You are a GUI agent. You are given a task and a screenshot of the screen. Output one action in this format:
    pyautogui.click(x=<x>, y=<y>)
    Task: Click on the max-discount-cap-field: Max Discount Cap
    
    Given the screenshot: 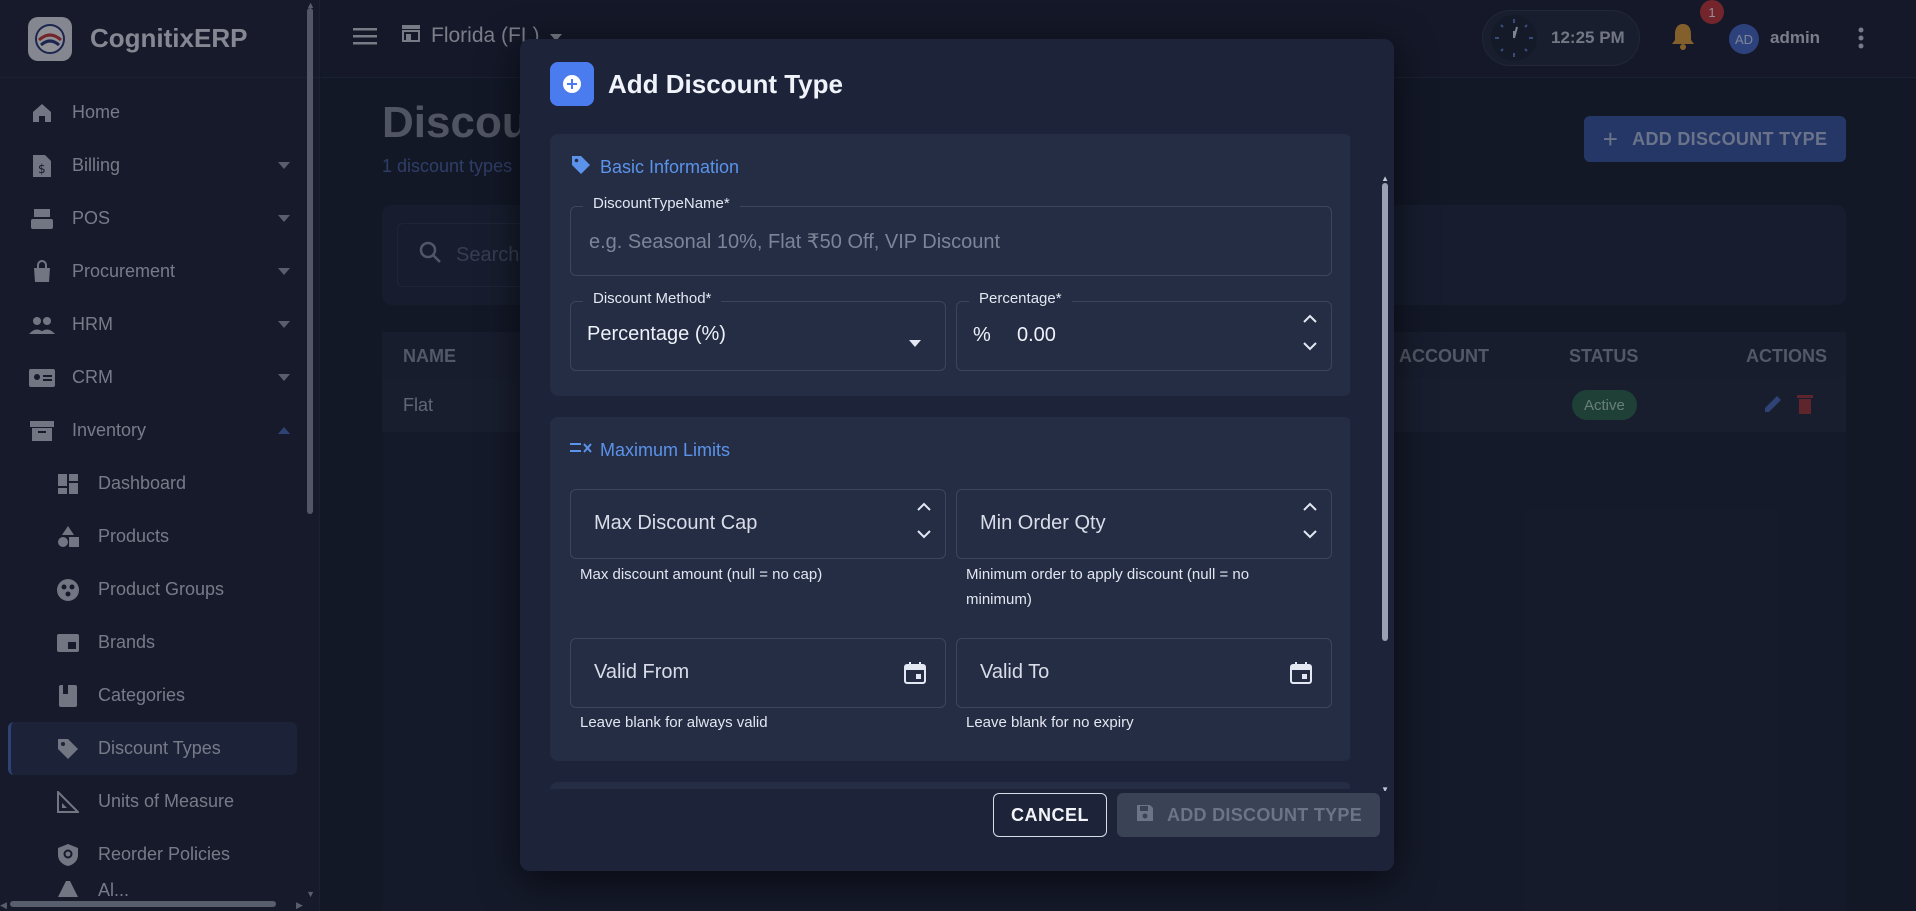 What is the action you would take?
    pyautogui.click(x=758, y=524)
    